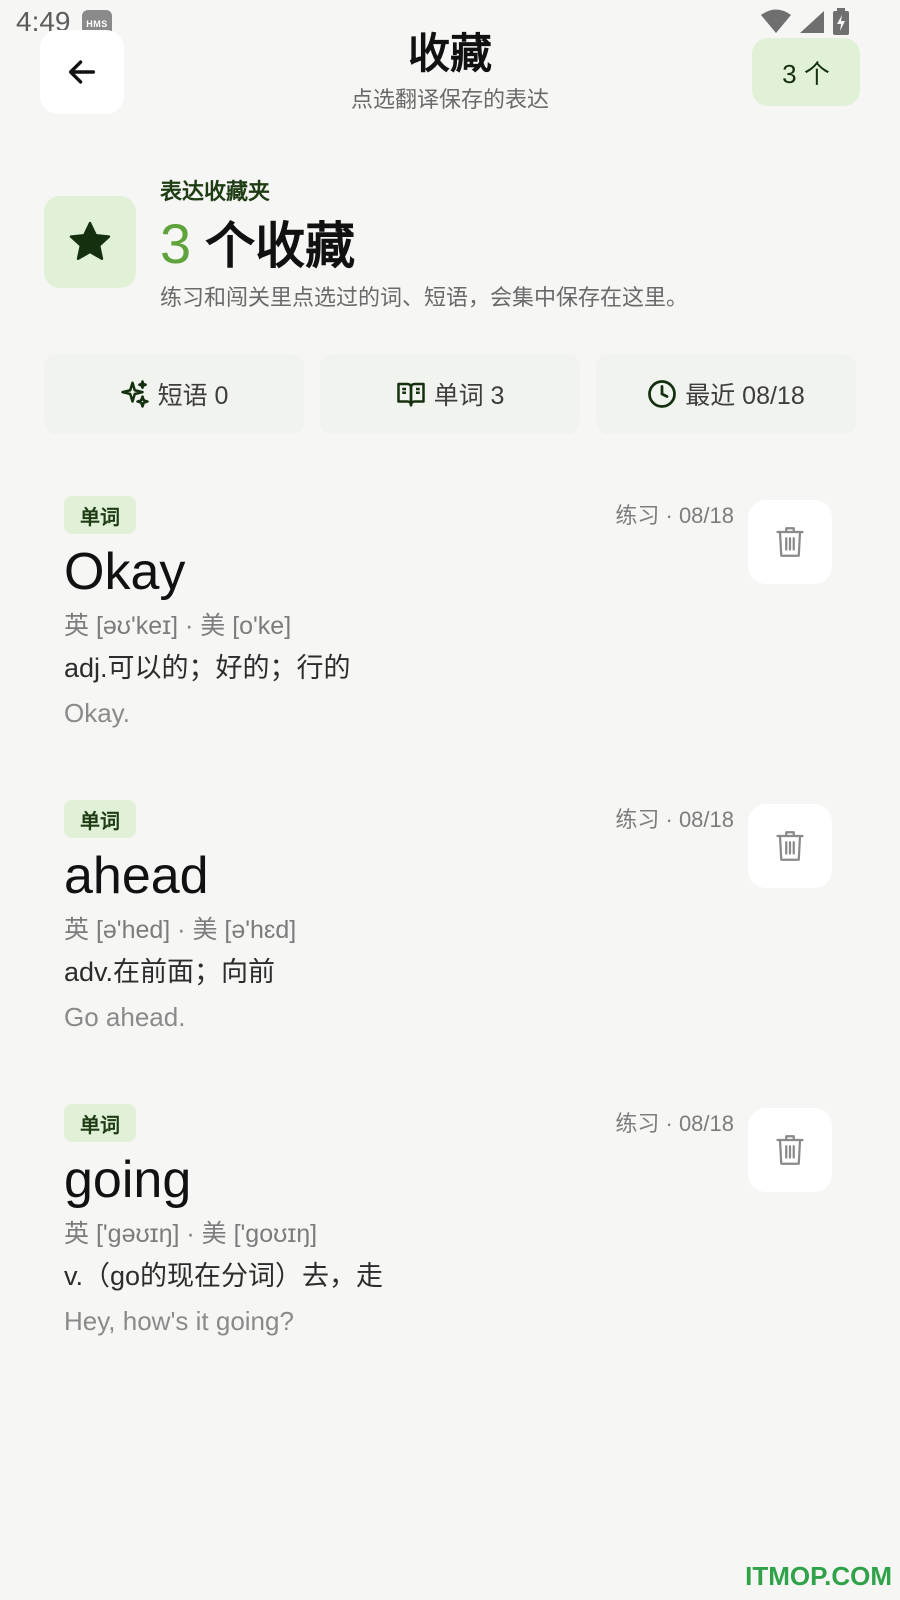 This screenshot has width=900, height=1600. I want to click on count-button: 3 个, so click(806, 72).